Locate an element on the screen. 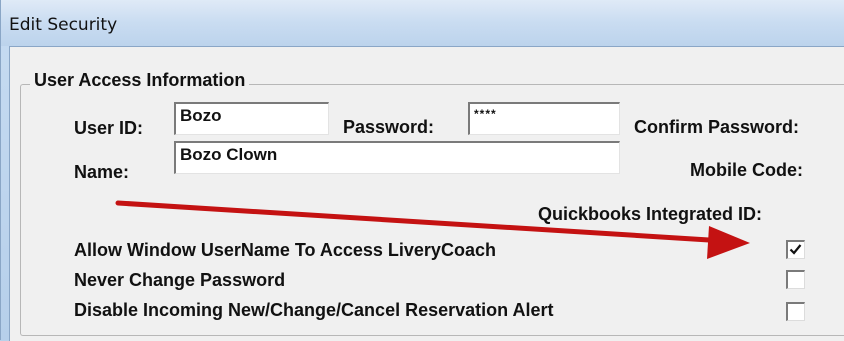  red-arrow-annotation is located at coordinates (432, 229).